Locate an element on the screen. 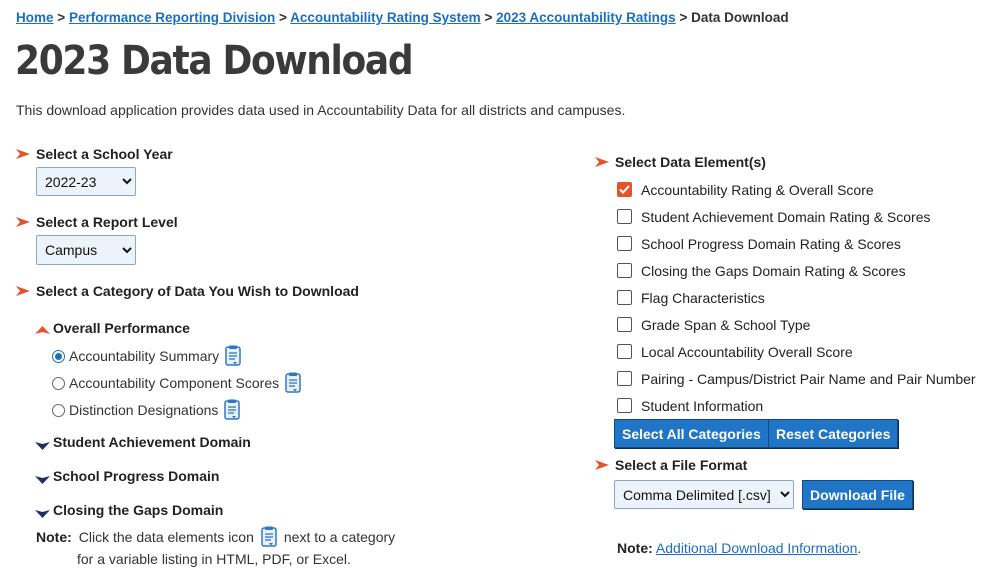 The image size is (991, 587). option-label: Distinction Designations is located at coordinates (144, 410).